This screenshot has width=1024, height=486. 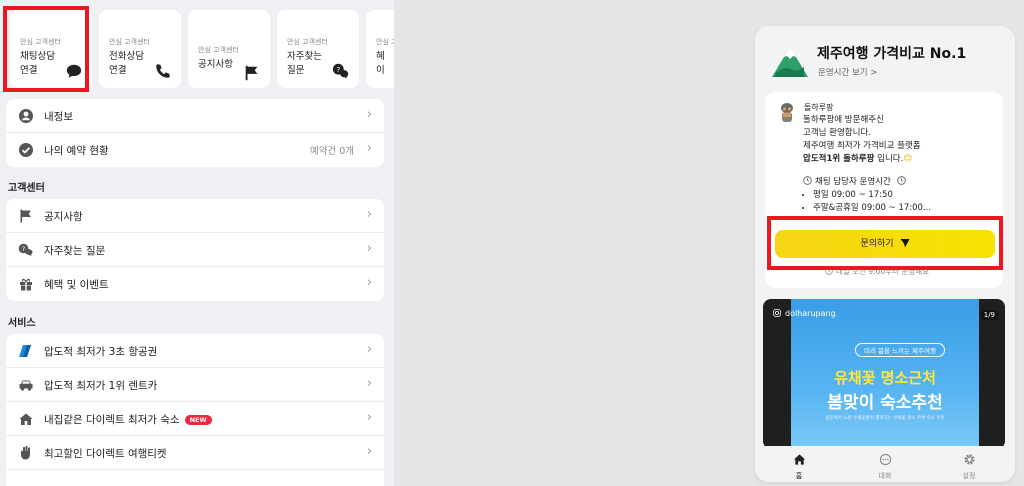 I want to click on menu-label: 최고할인 다이렉트 여행티켓, so click(x=105, y=454).